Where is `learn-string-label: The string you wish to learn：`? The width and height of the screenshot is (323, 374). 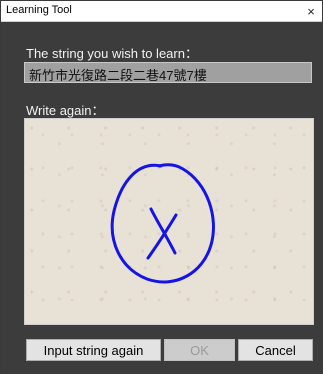
learn-string-label: The string you wish to learn： is located at coordinates (112, 53).